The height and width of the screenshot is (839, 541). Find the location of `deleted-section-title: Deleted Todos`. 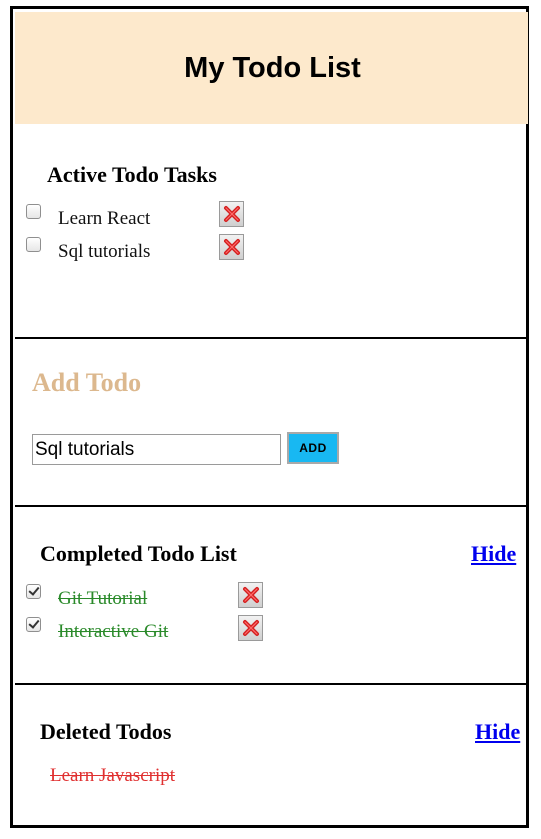

deleted-section-title: Deleted Todos is located at coordinates (106, 731).